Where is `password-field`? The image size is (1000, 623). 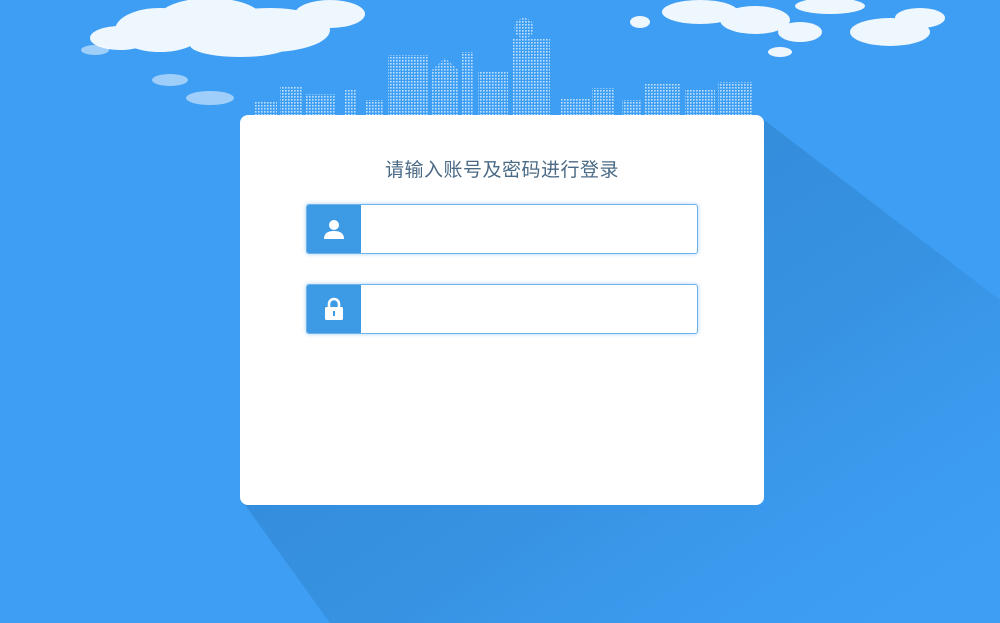 password-field is located at coordinates (502, 309).